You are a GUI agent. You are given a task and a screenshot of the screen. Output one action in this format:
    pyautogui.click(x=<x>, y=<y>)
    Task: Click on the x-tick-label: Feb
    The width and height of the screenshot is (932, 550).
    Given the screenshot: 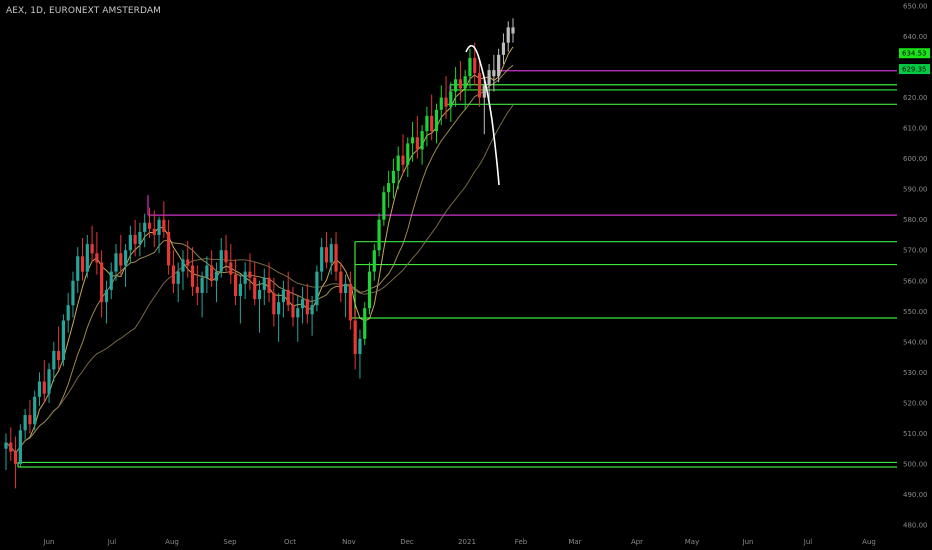 What is the action you would take?
    pyautogui.click(x=521, y=542)
    